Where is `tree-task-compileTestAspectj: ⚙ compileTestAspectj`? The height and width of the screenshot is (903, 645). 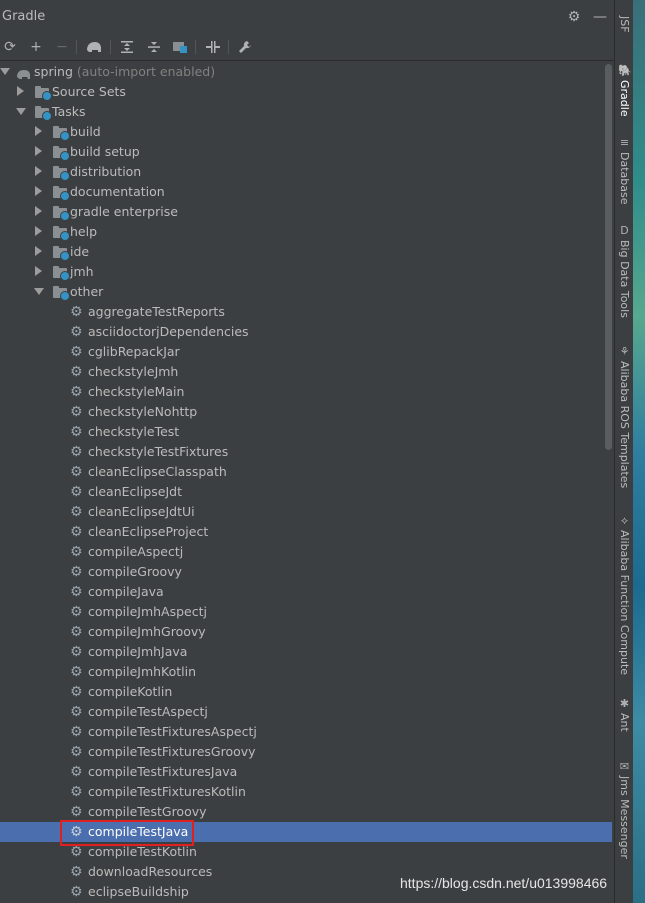 tree-task-compileTestAspectj: ⚙ compileTestAspectj is located at coordinates (306, 712).